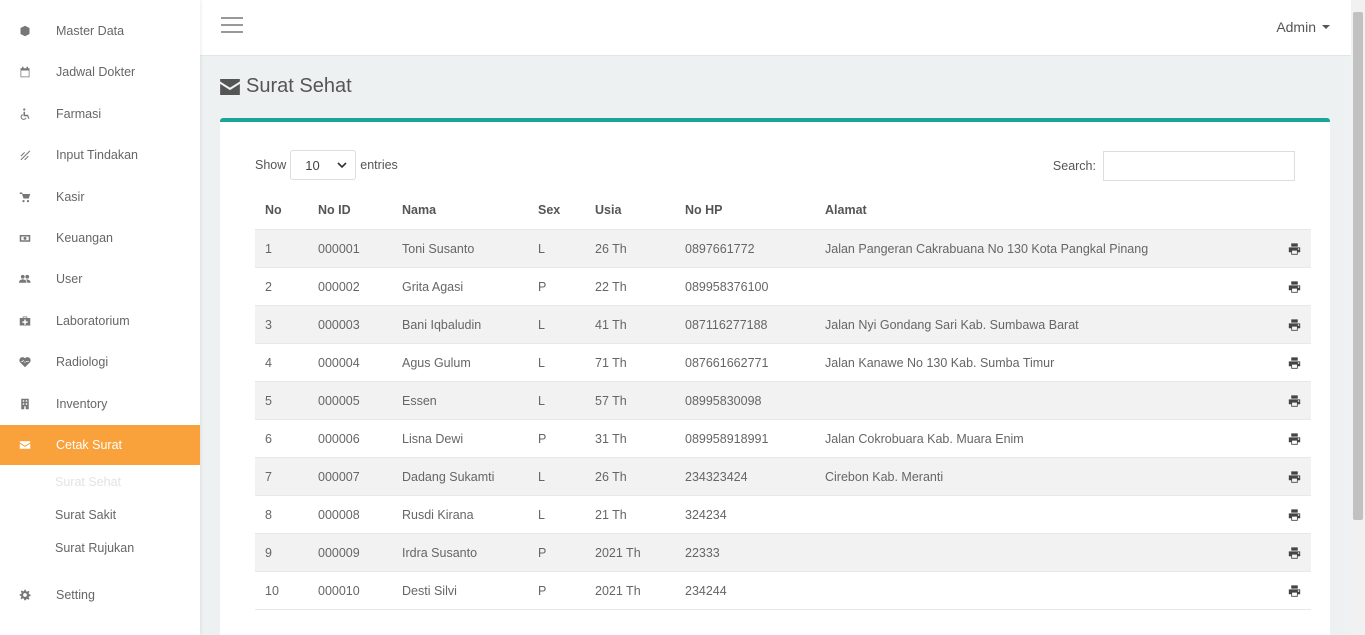 The image size is (1365, 635). I want to click on column-header-id: No ID, so click(334, 210).